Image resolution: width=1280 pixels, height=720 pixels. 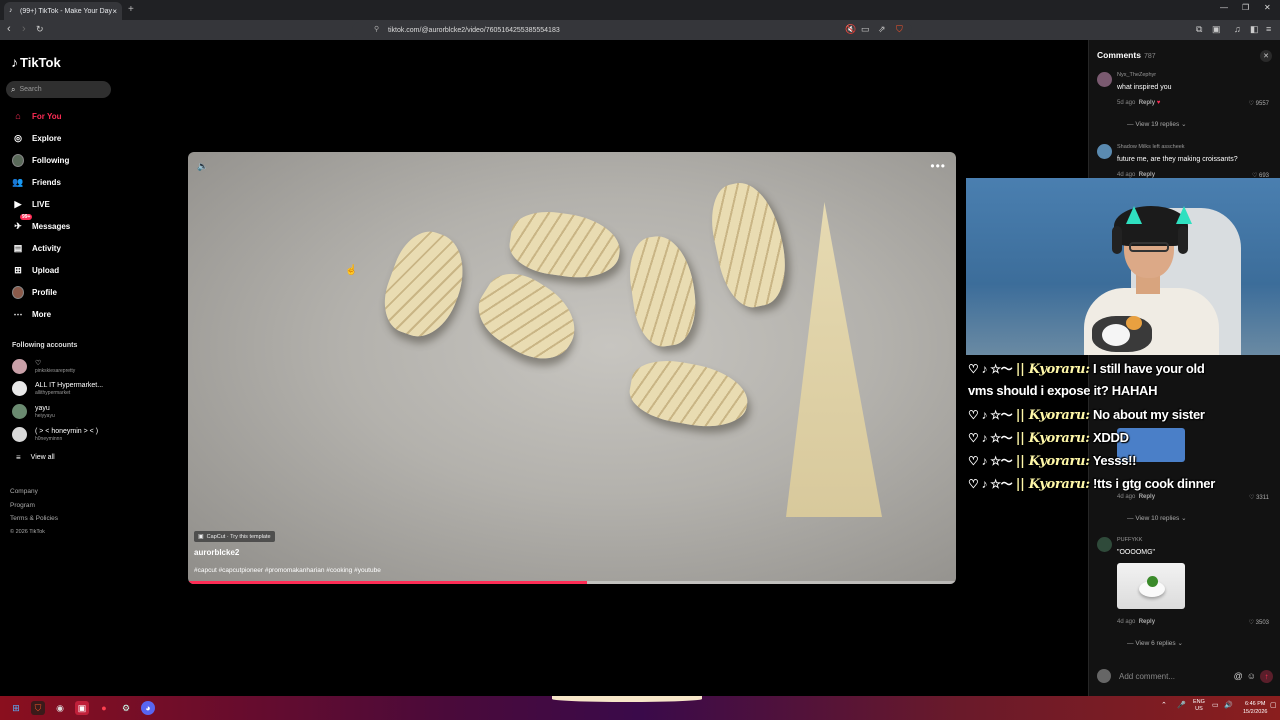 I want to click on comment-text: what inspired you, so click(x=1144, y=87).